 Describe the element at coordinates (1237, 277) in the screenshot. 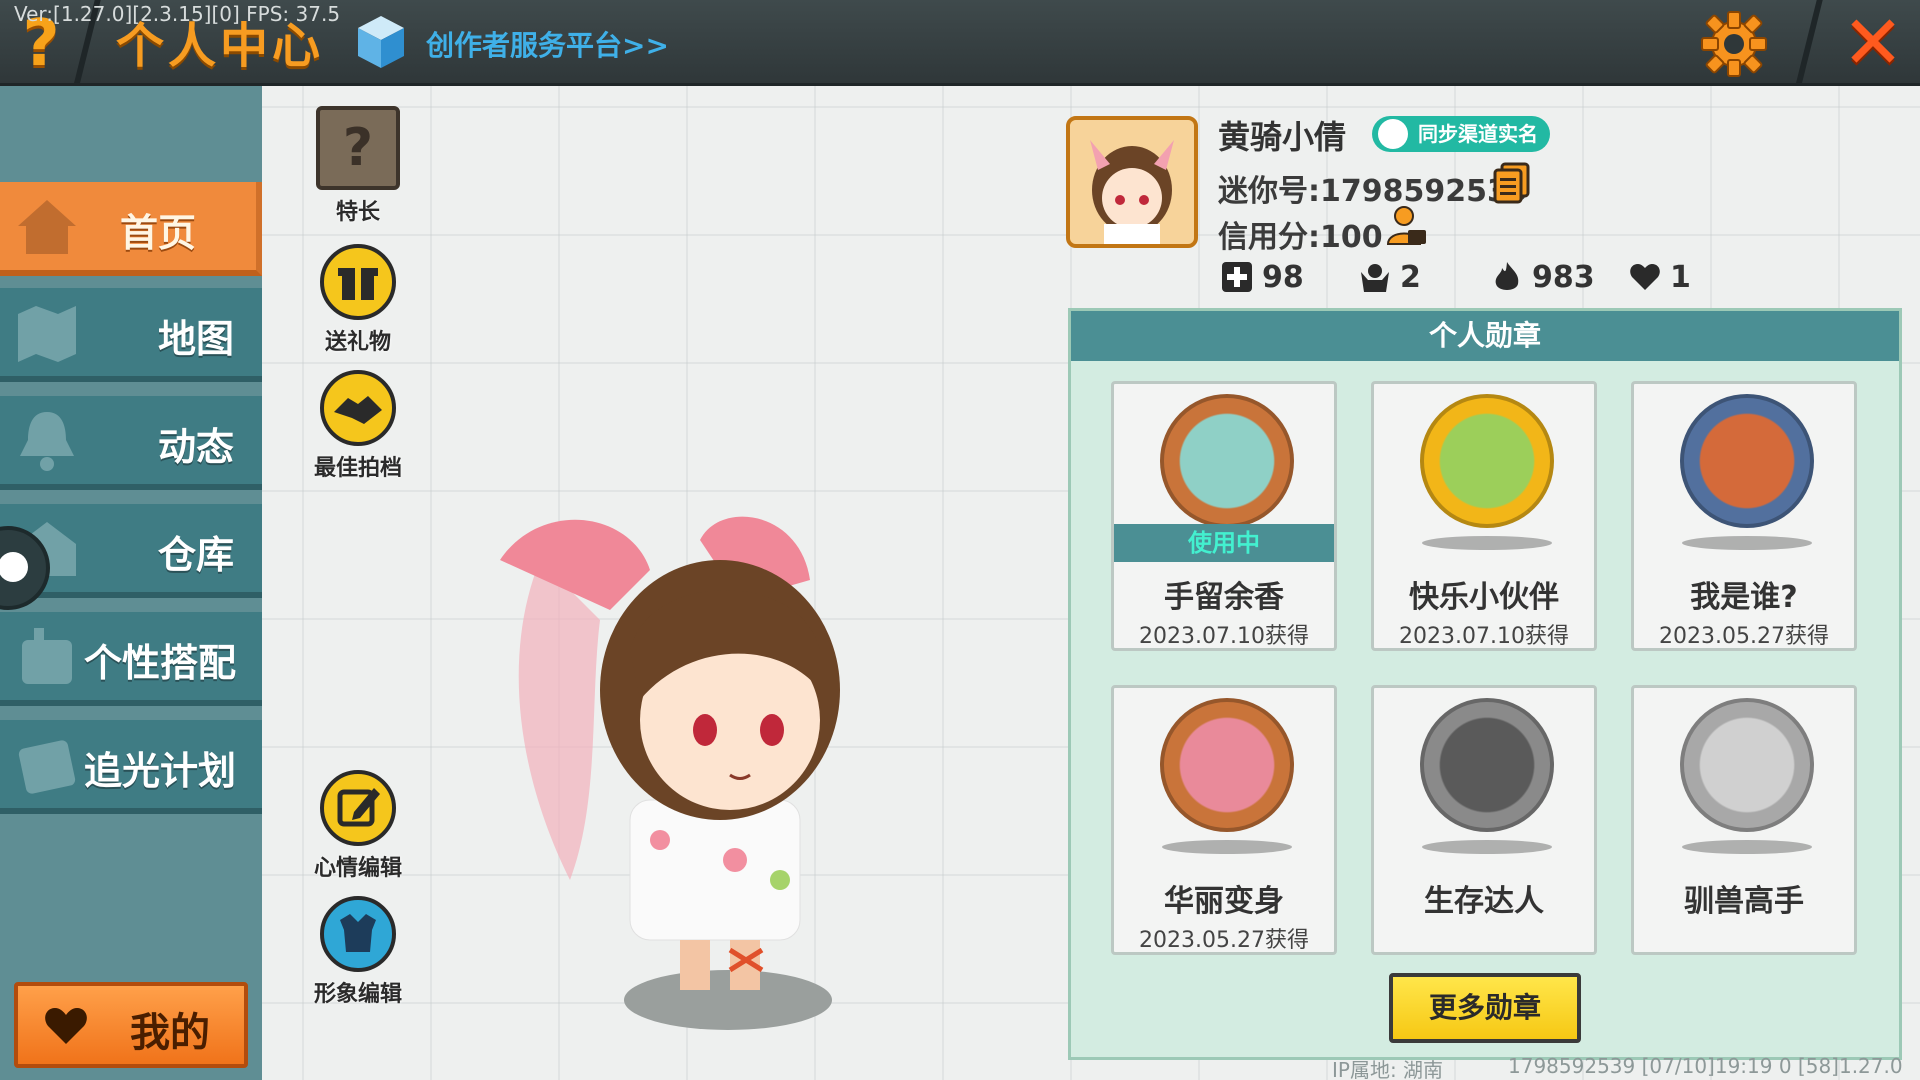

I see `plus-square-icon` at that location.